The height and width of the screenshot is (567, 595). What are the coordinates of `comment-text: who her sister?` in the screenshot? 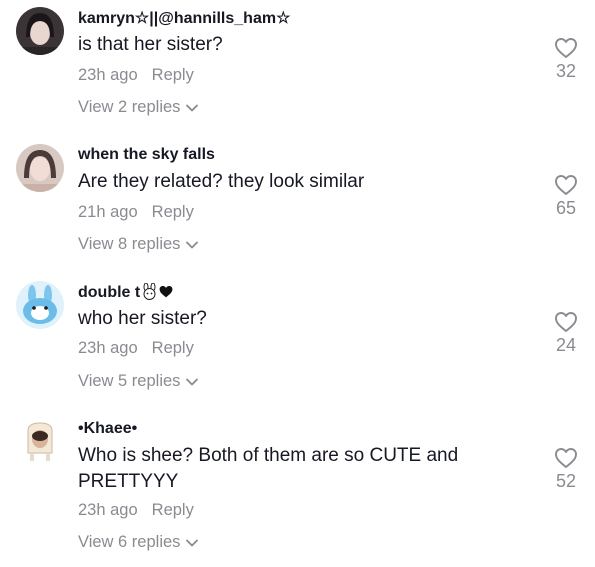 It's located at (142, 318).